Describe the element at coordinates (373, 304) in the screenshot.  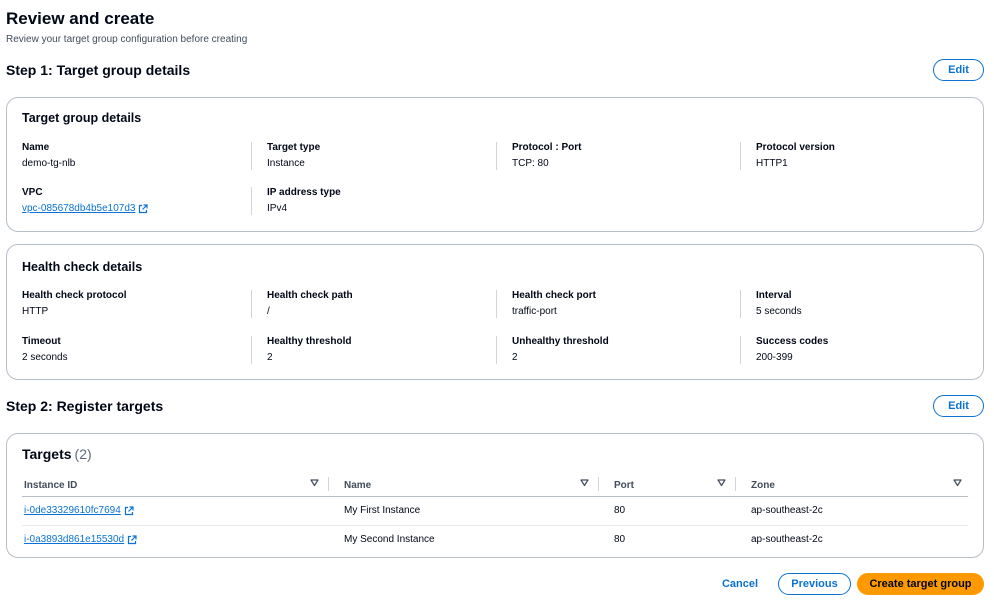
I see `field-health-path: Health check path /` at that location.